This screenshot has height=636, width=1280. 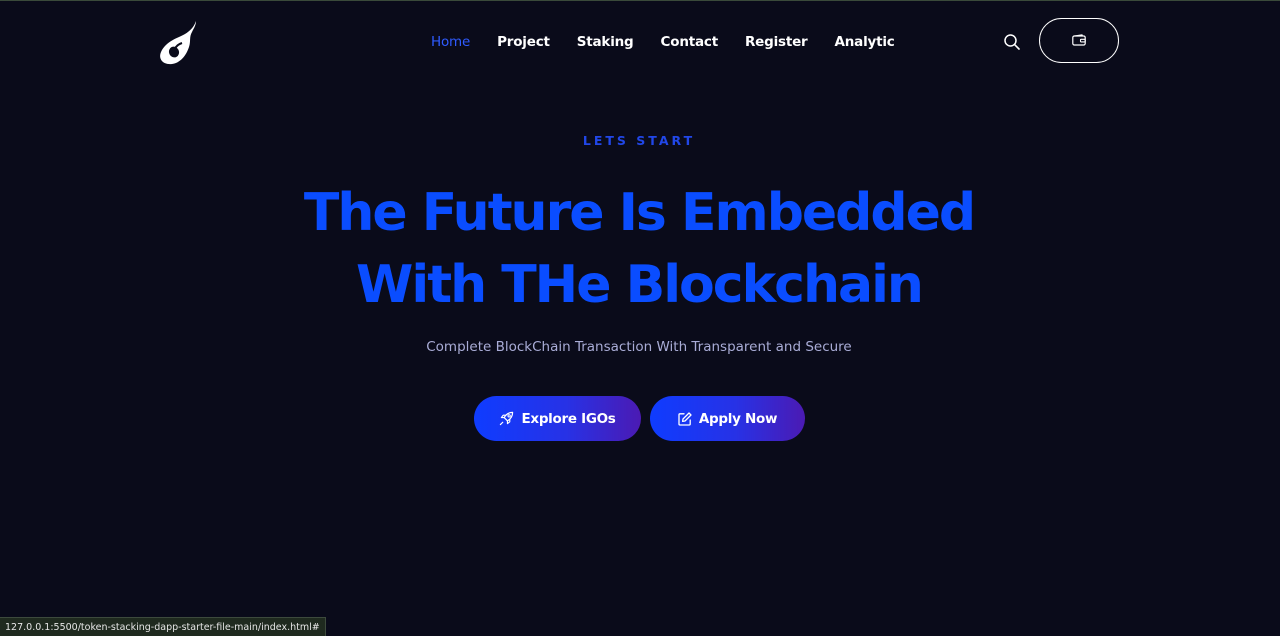 I want to click on nav-item-project: Project, so click(x=523, y=42).